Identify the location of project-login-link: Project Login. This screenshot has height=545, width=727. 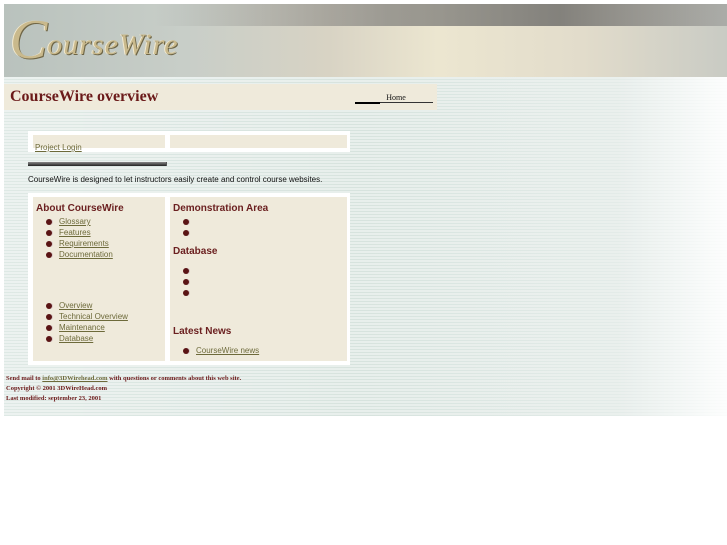
(58, 147).